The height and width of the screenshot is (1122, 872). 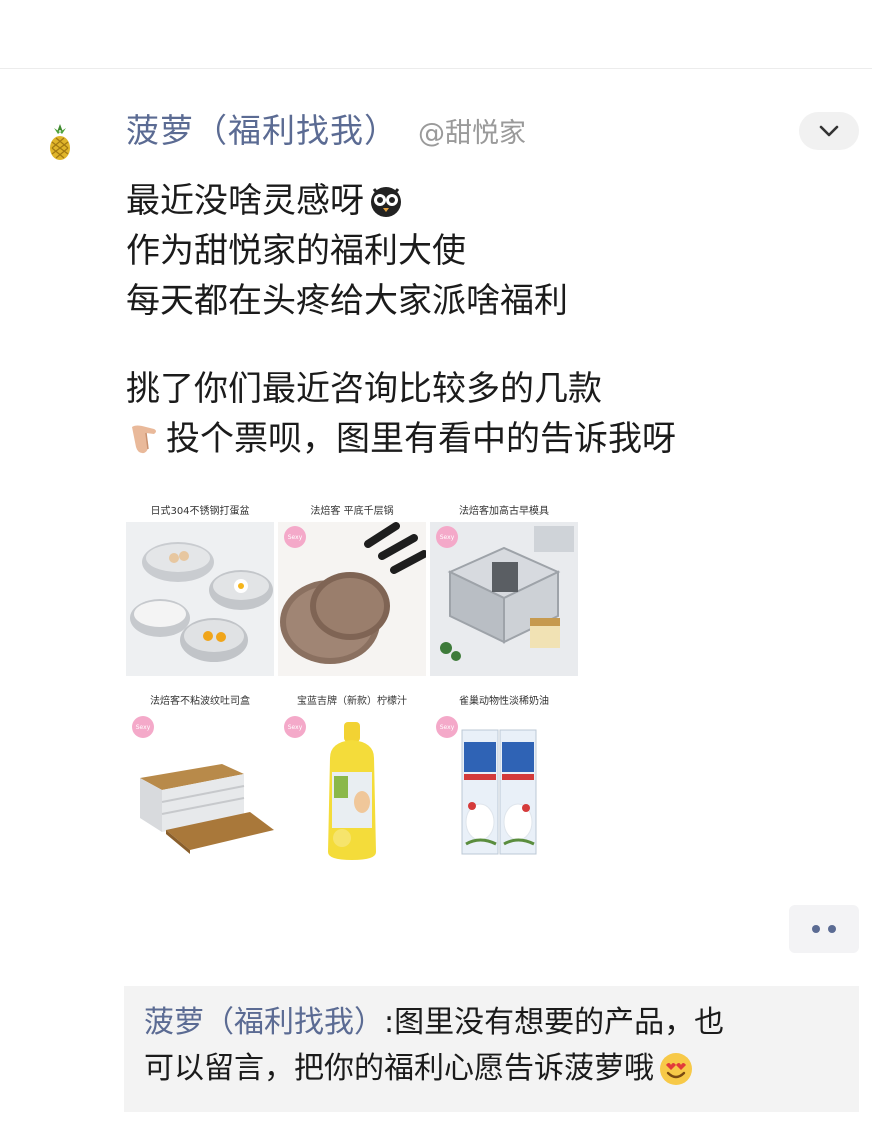 I want to click on product-card: 法焙客不粘波纹吐司盒 Sexy, so click(x=200, y=779).